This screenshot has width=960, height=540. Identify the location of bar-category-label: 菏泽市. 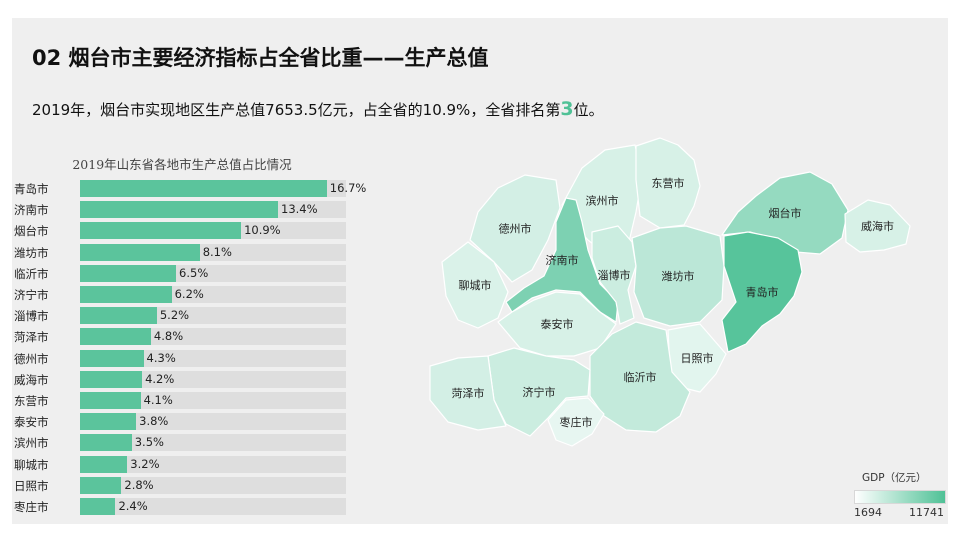
(31, 337).